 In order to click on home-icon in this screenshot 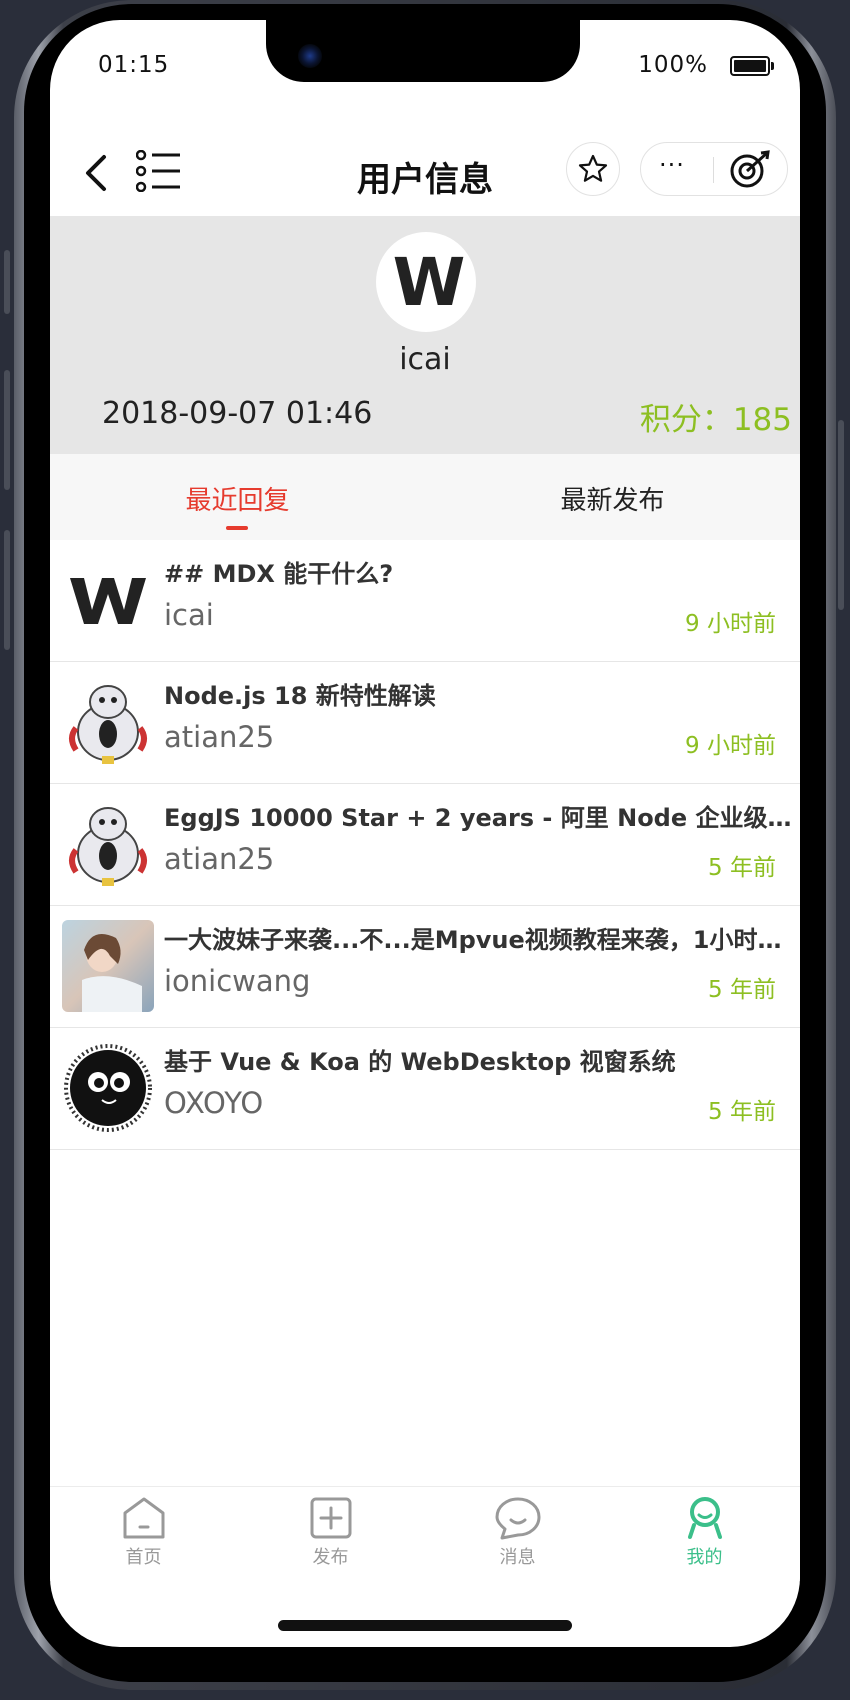, I will do `click(143, 1518)`.